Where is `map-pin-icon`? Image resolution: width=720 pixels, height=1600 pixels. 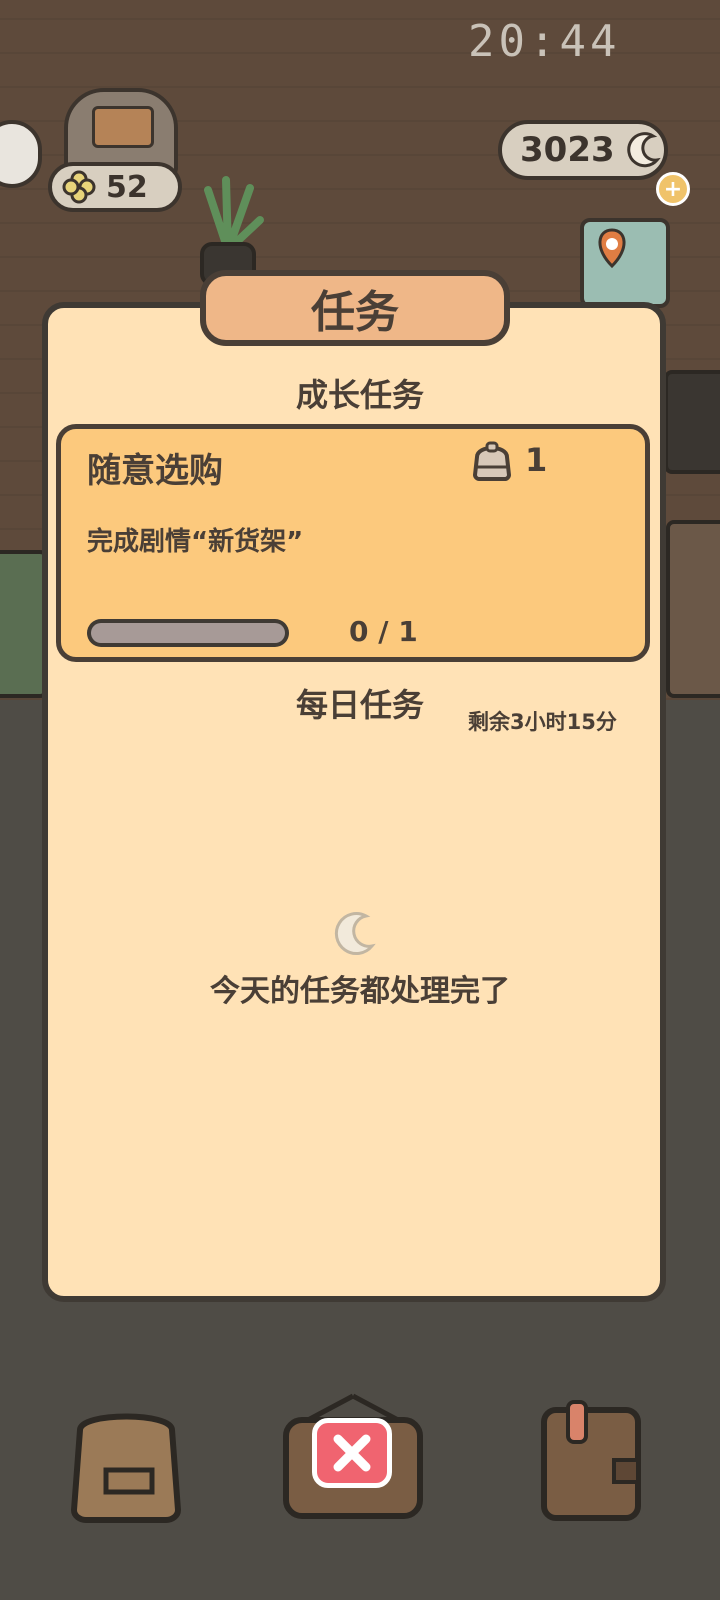
map-pin-icon is located at coordinates (612, 248).